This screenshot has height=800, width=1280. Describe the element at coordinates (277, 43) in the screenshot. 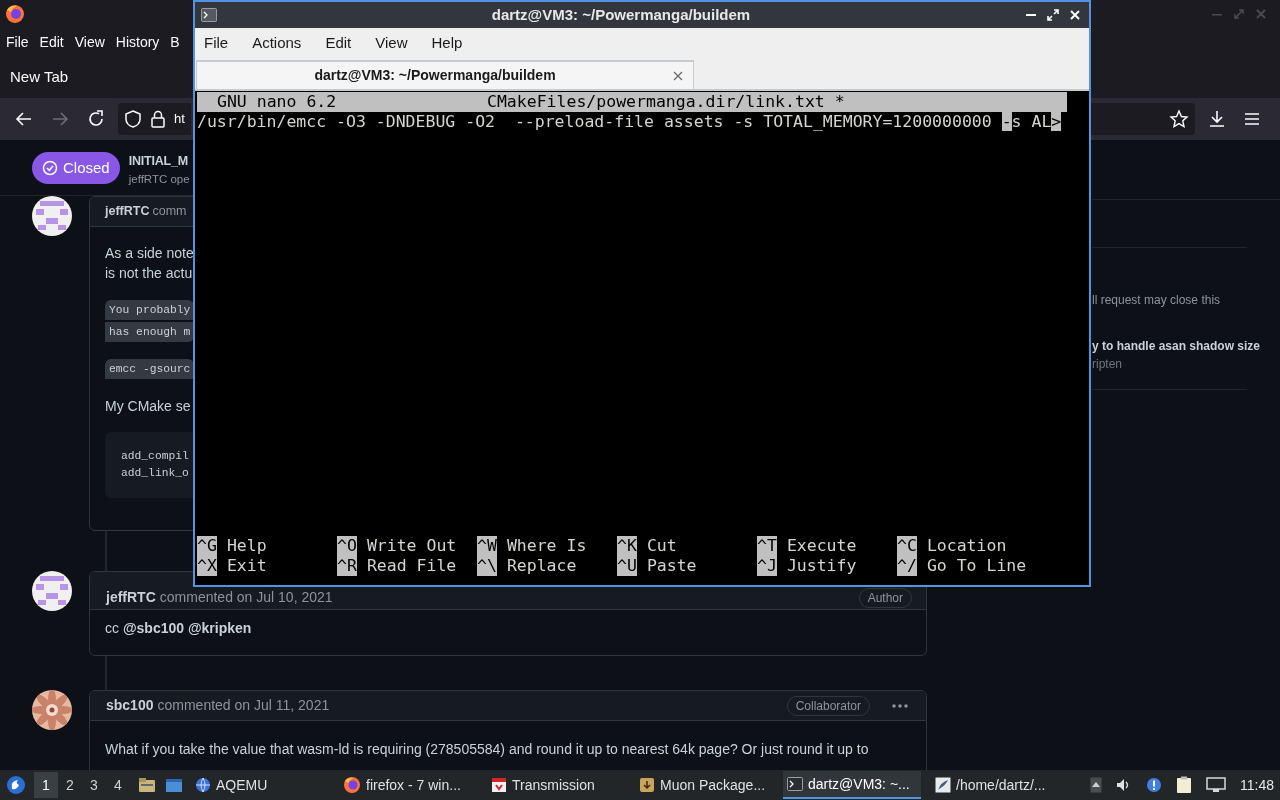

I see `menu-item: Actions` at that location.